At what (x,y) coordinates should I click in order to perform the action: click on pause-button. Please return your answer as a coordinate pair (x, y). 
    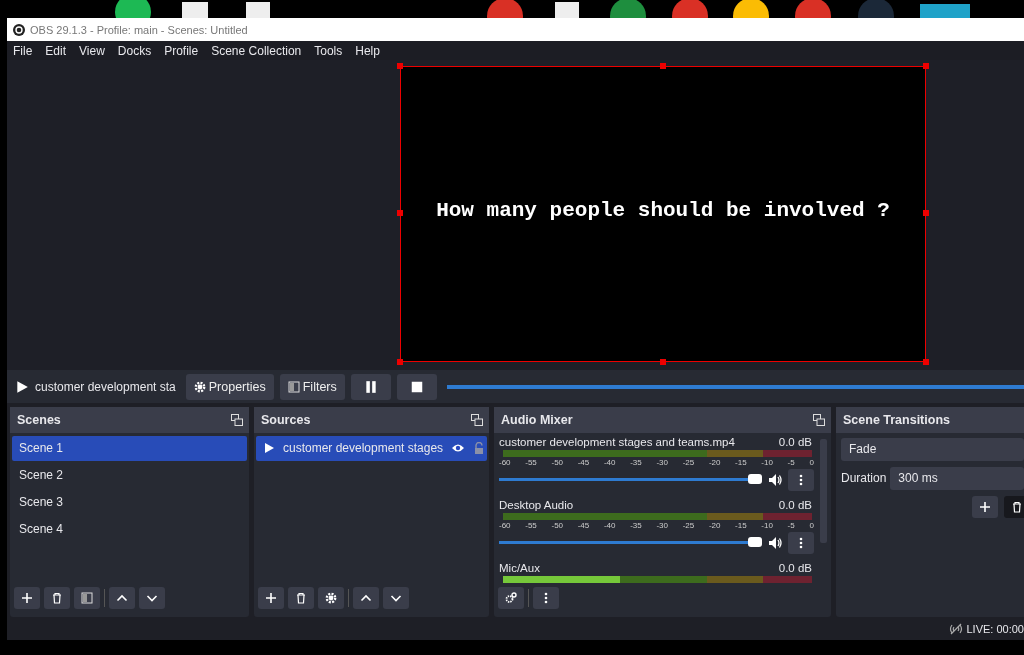
    Looking at the image, I should click on (370, 386).